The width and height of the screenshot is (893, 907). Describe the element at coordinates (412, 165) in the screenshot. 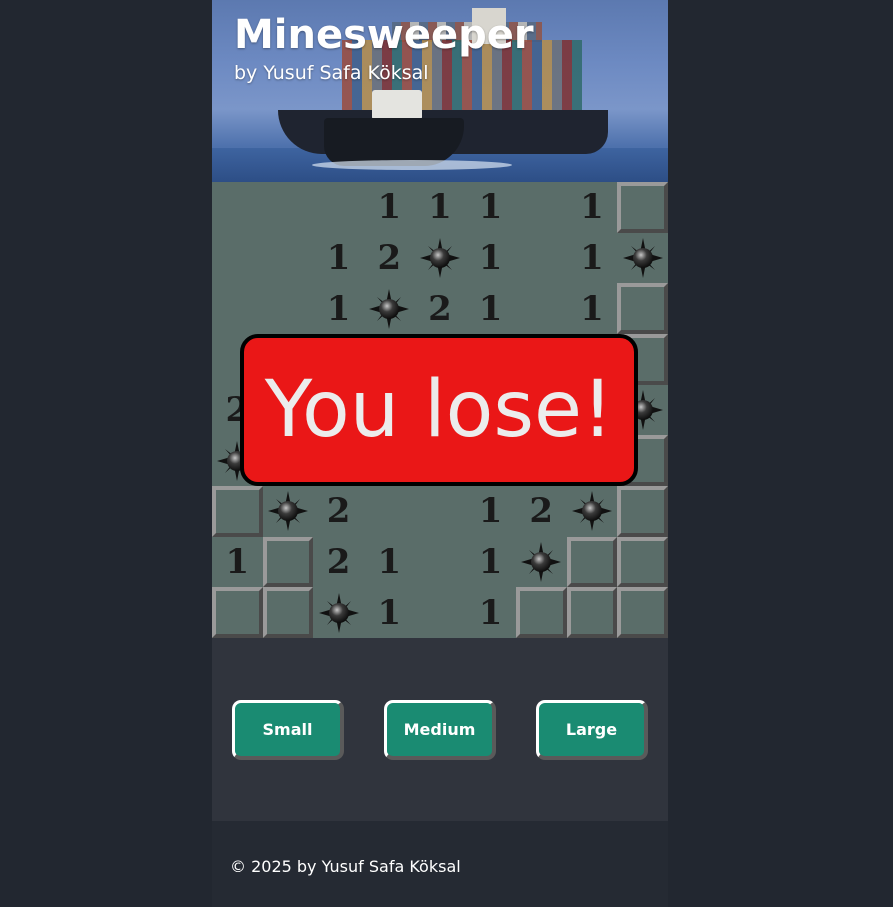

I see `banner-foam` at that location.